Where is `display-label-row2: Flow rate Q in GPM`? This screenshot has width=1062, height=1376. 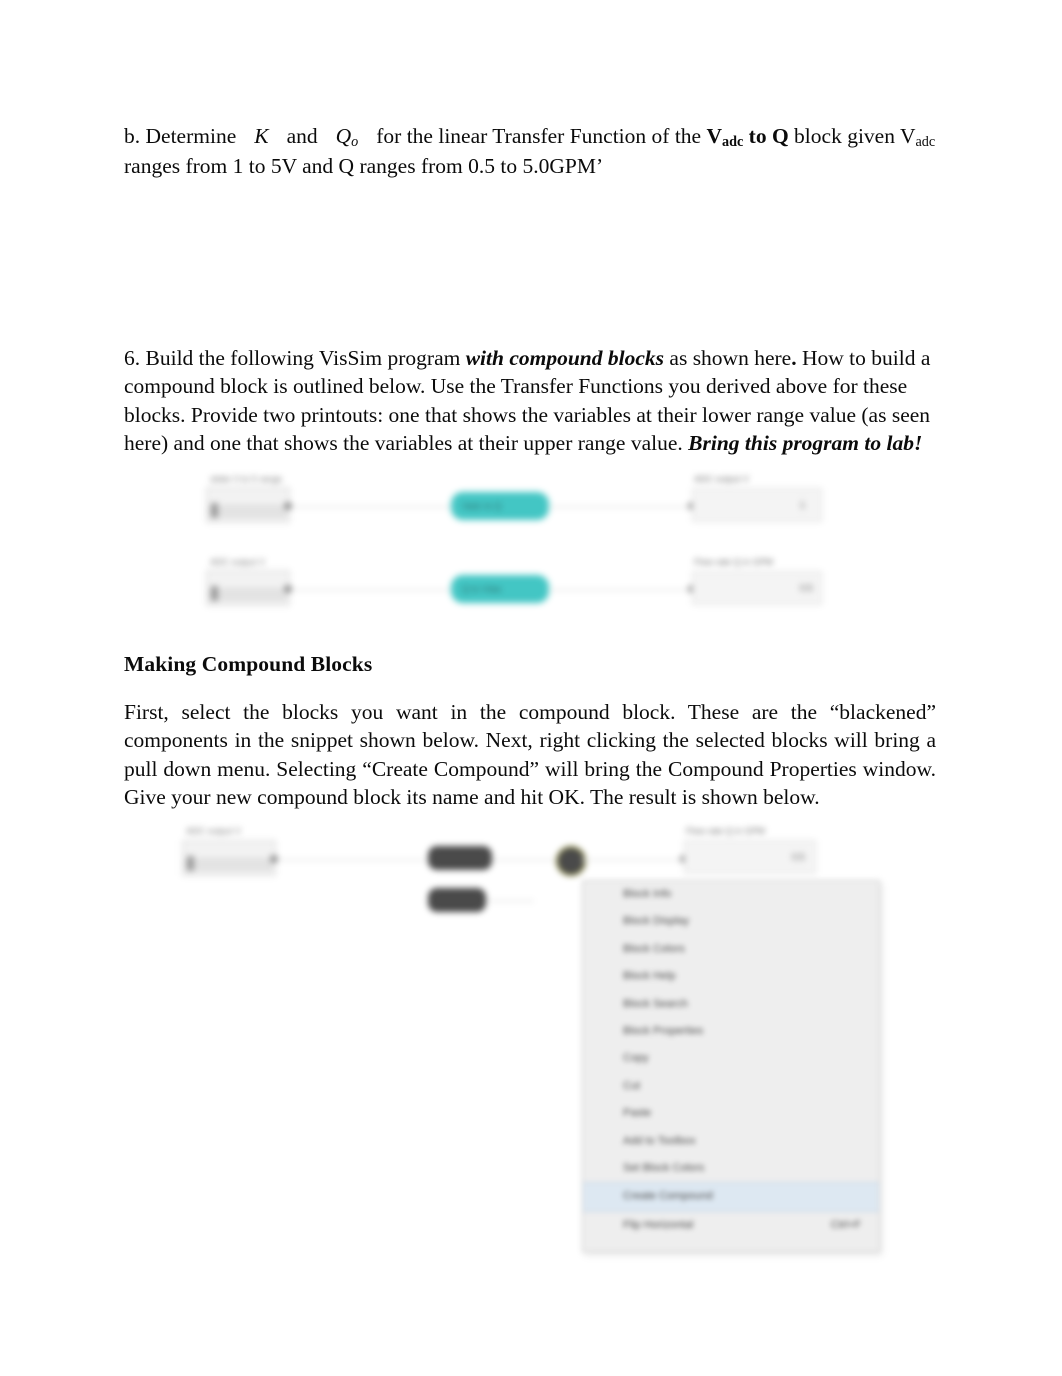
display-label-row2: Flow rate Q in GPM is located at coordinates (734, 562).